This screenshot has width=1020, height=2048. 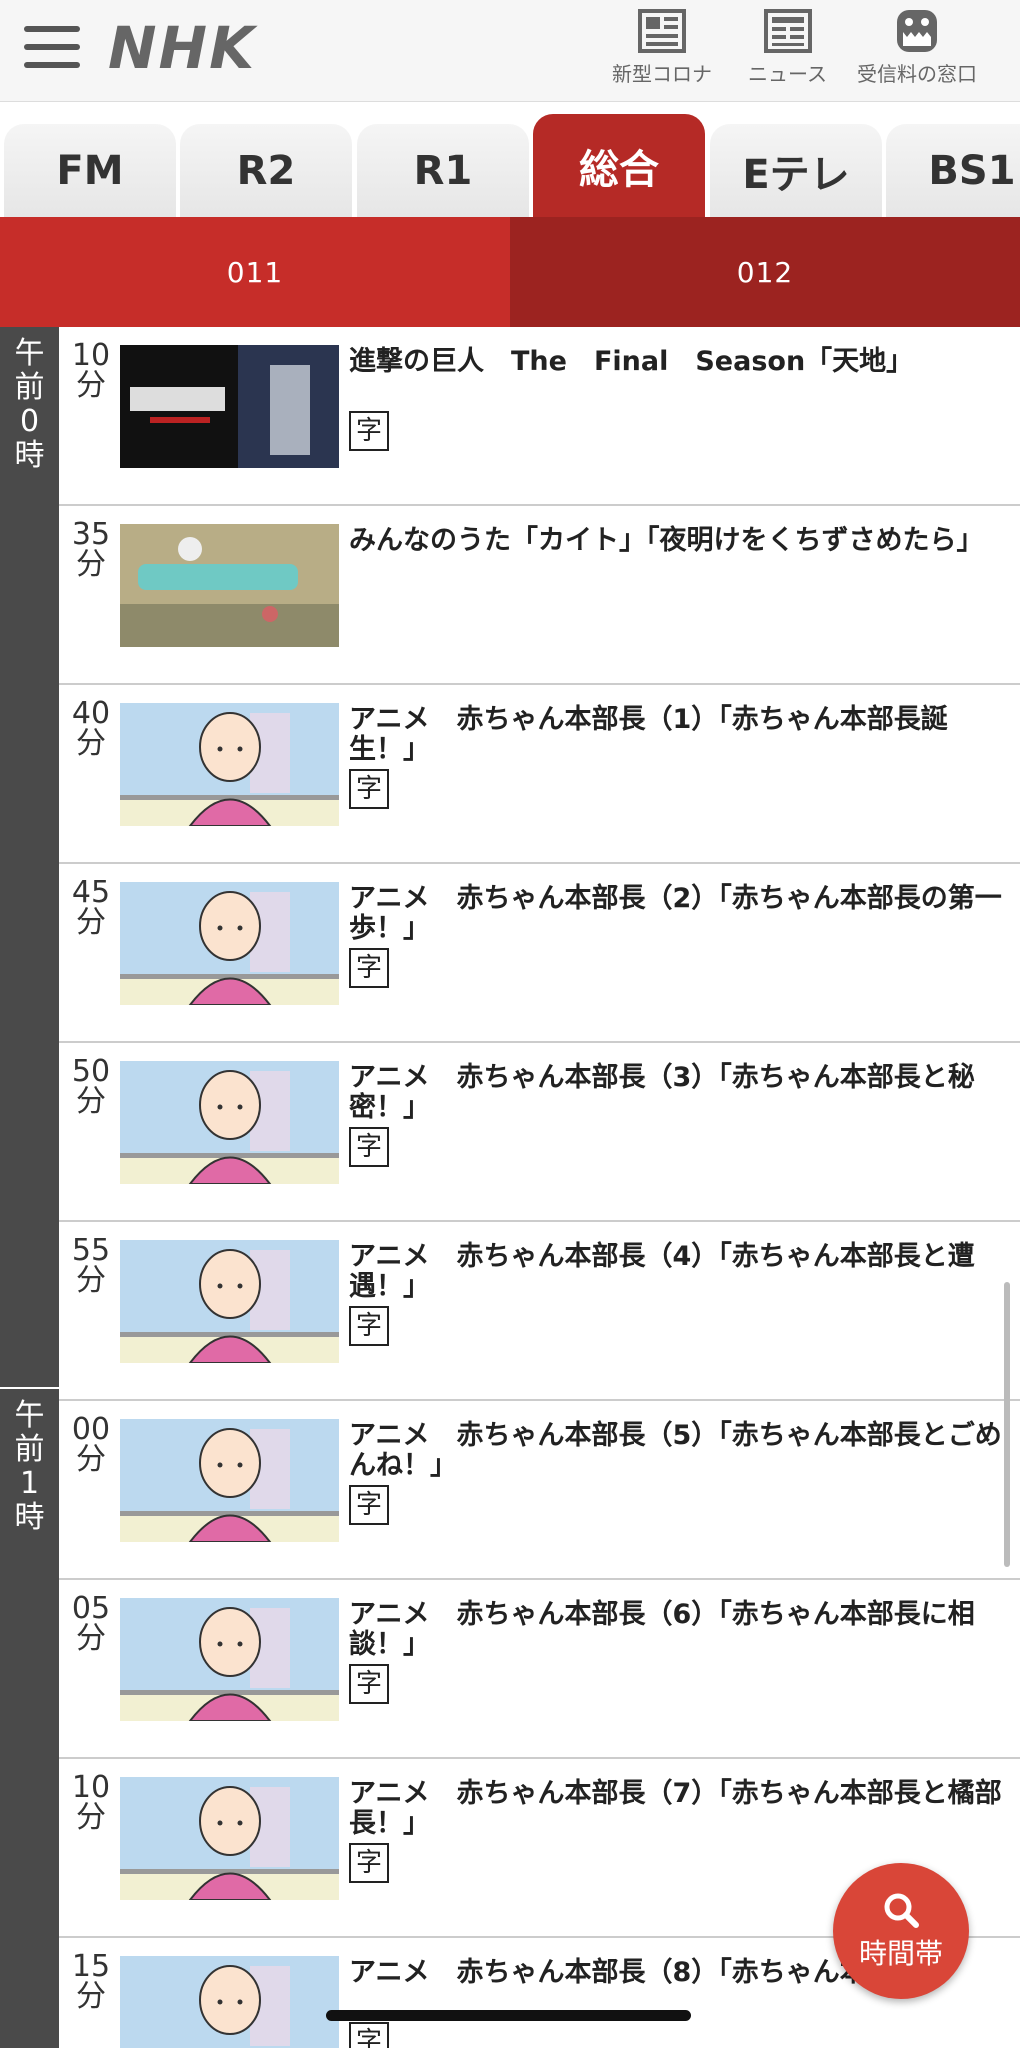 What do you see at coordinates (443, 170) in the screenshot?
I see `tab-r1: R1` at bounding box center [443, 170].